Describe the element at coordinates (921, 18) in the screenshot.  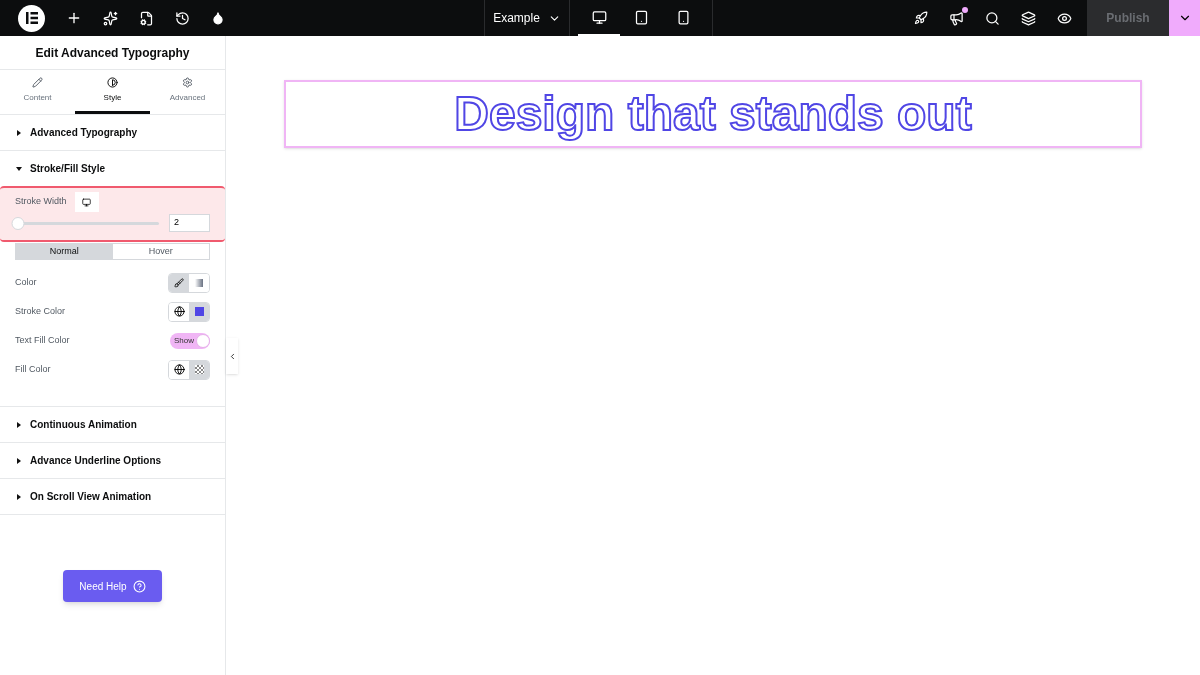
I see `rocket-icon` at that location.